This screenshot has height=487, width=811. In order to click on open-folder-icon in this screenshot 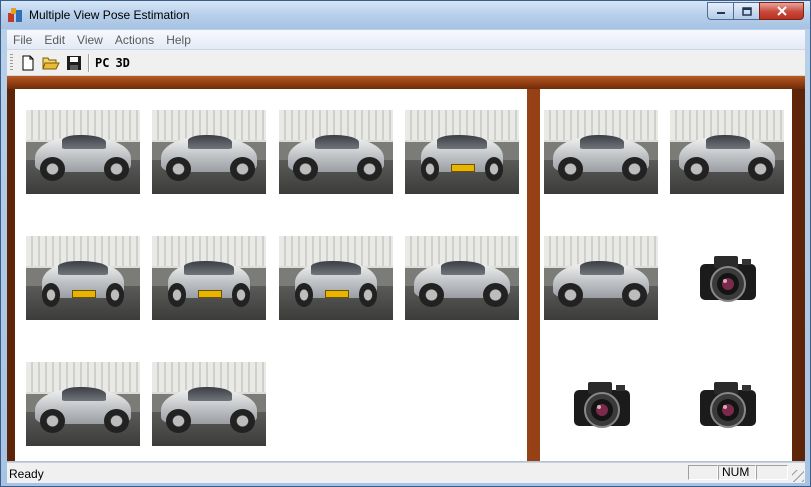, I will do `click(50, 63)`.